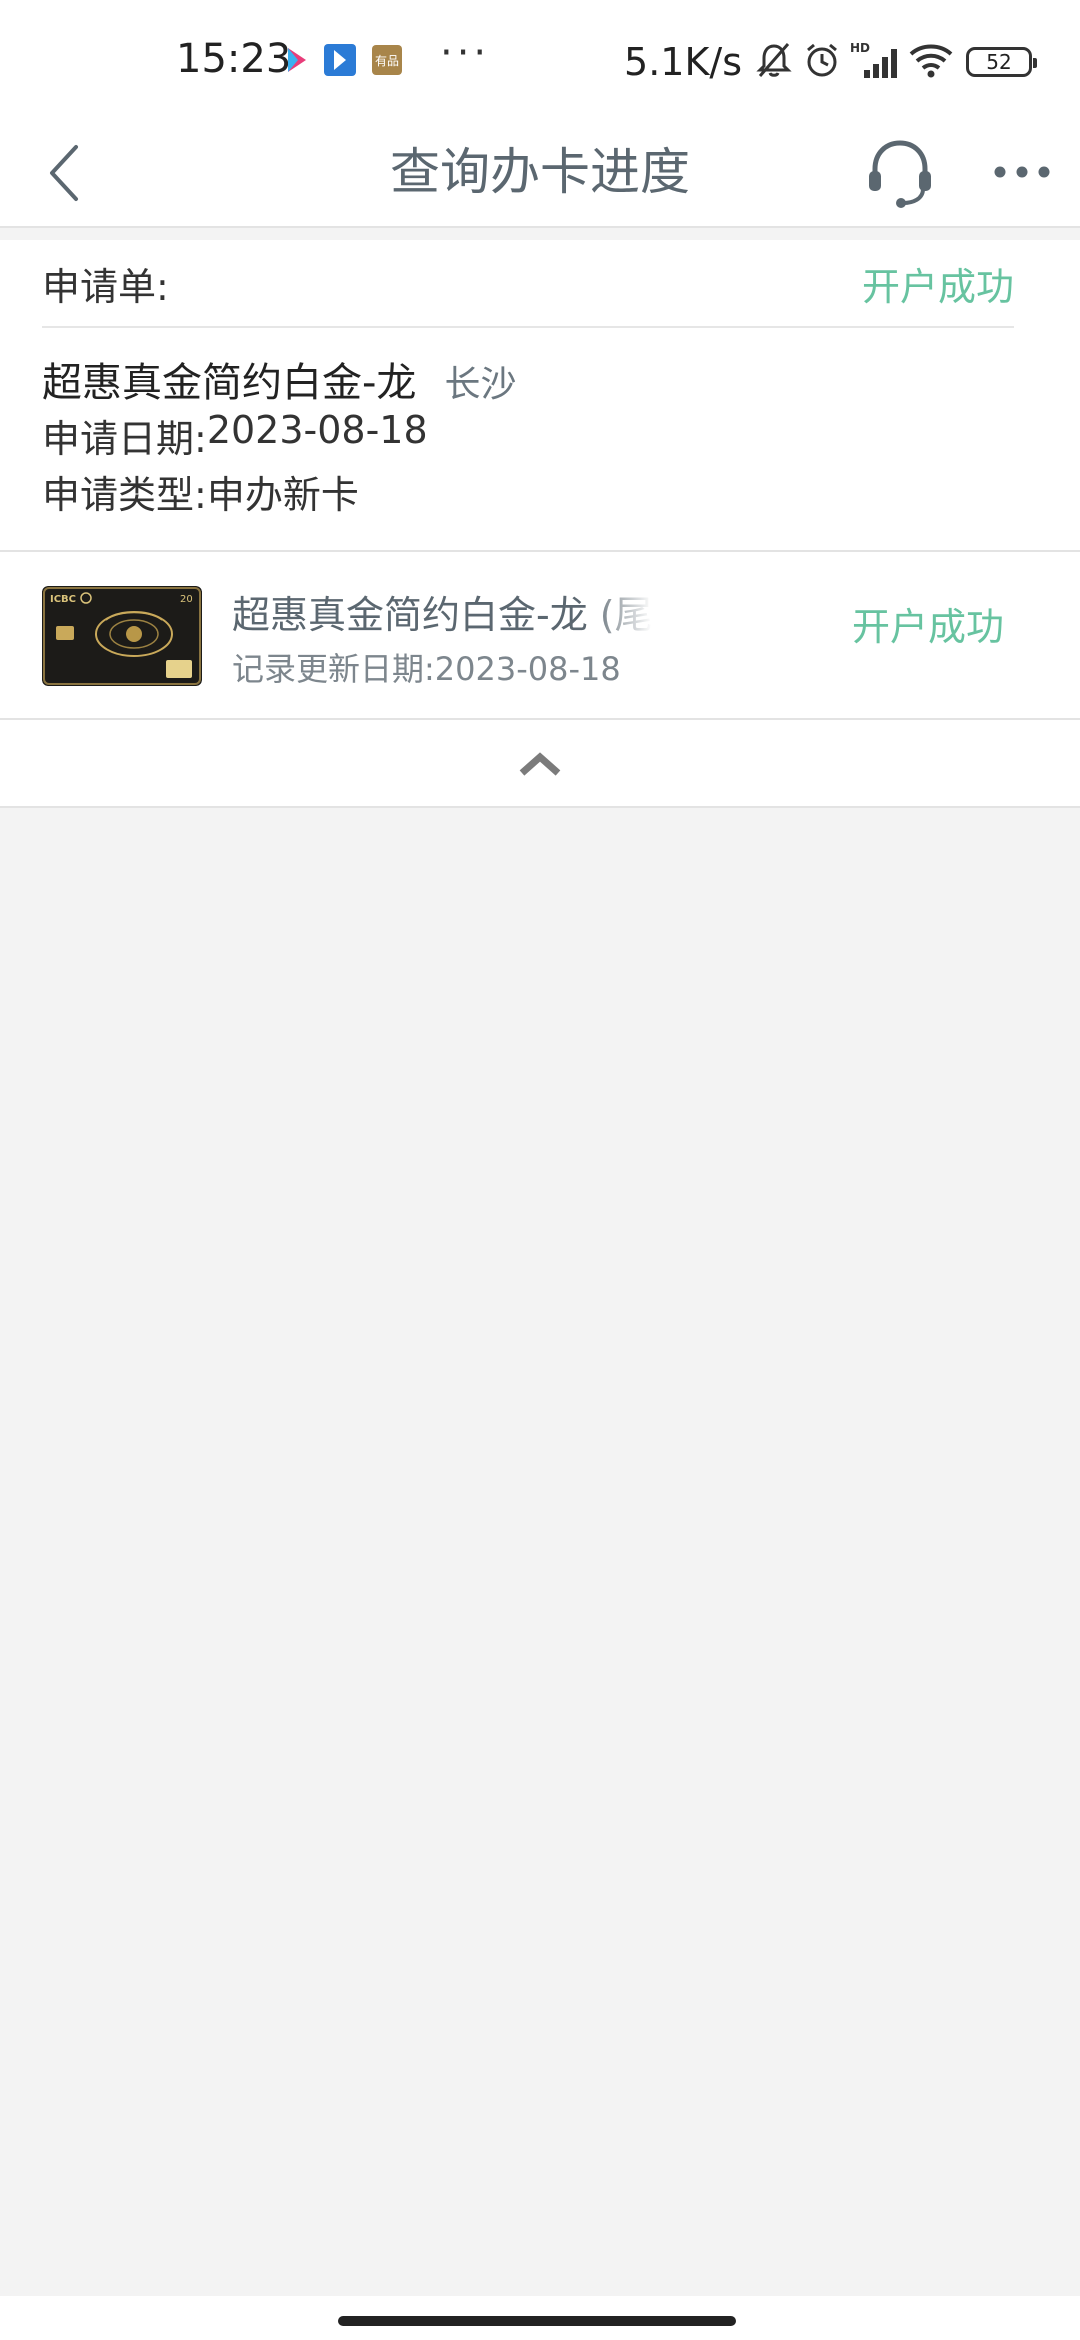  I want to click on card-name: 超惠真金简约白金-龙, so click(229, 383).